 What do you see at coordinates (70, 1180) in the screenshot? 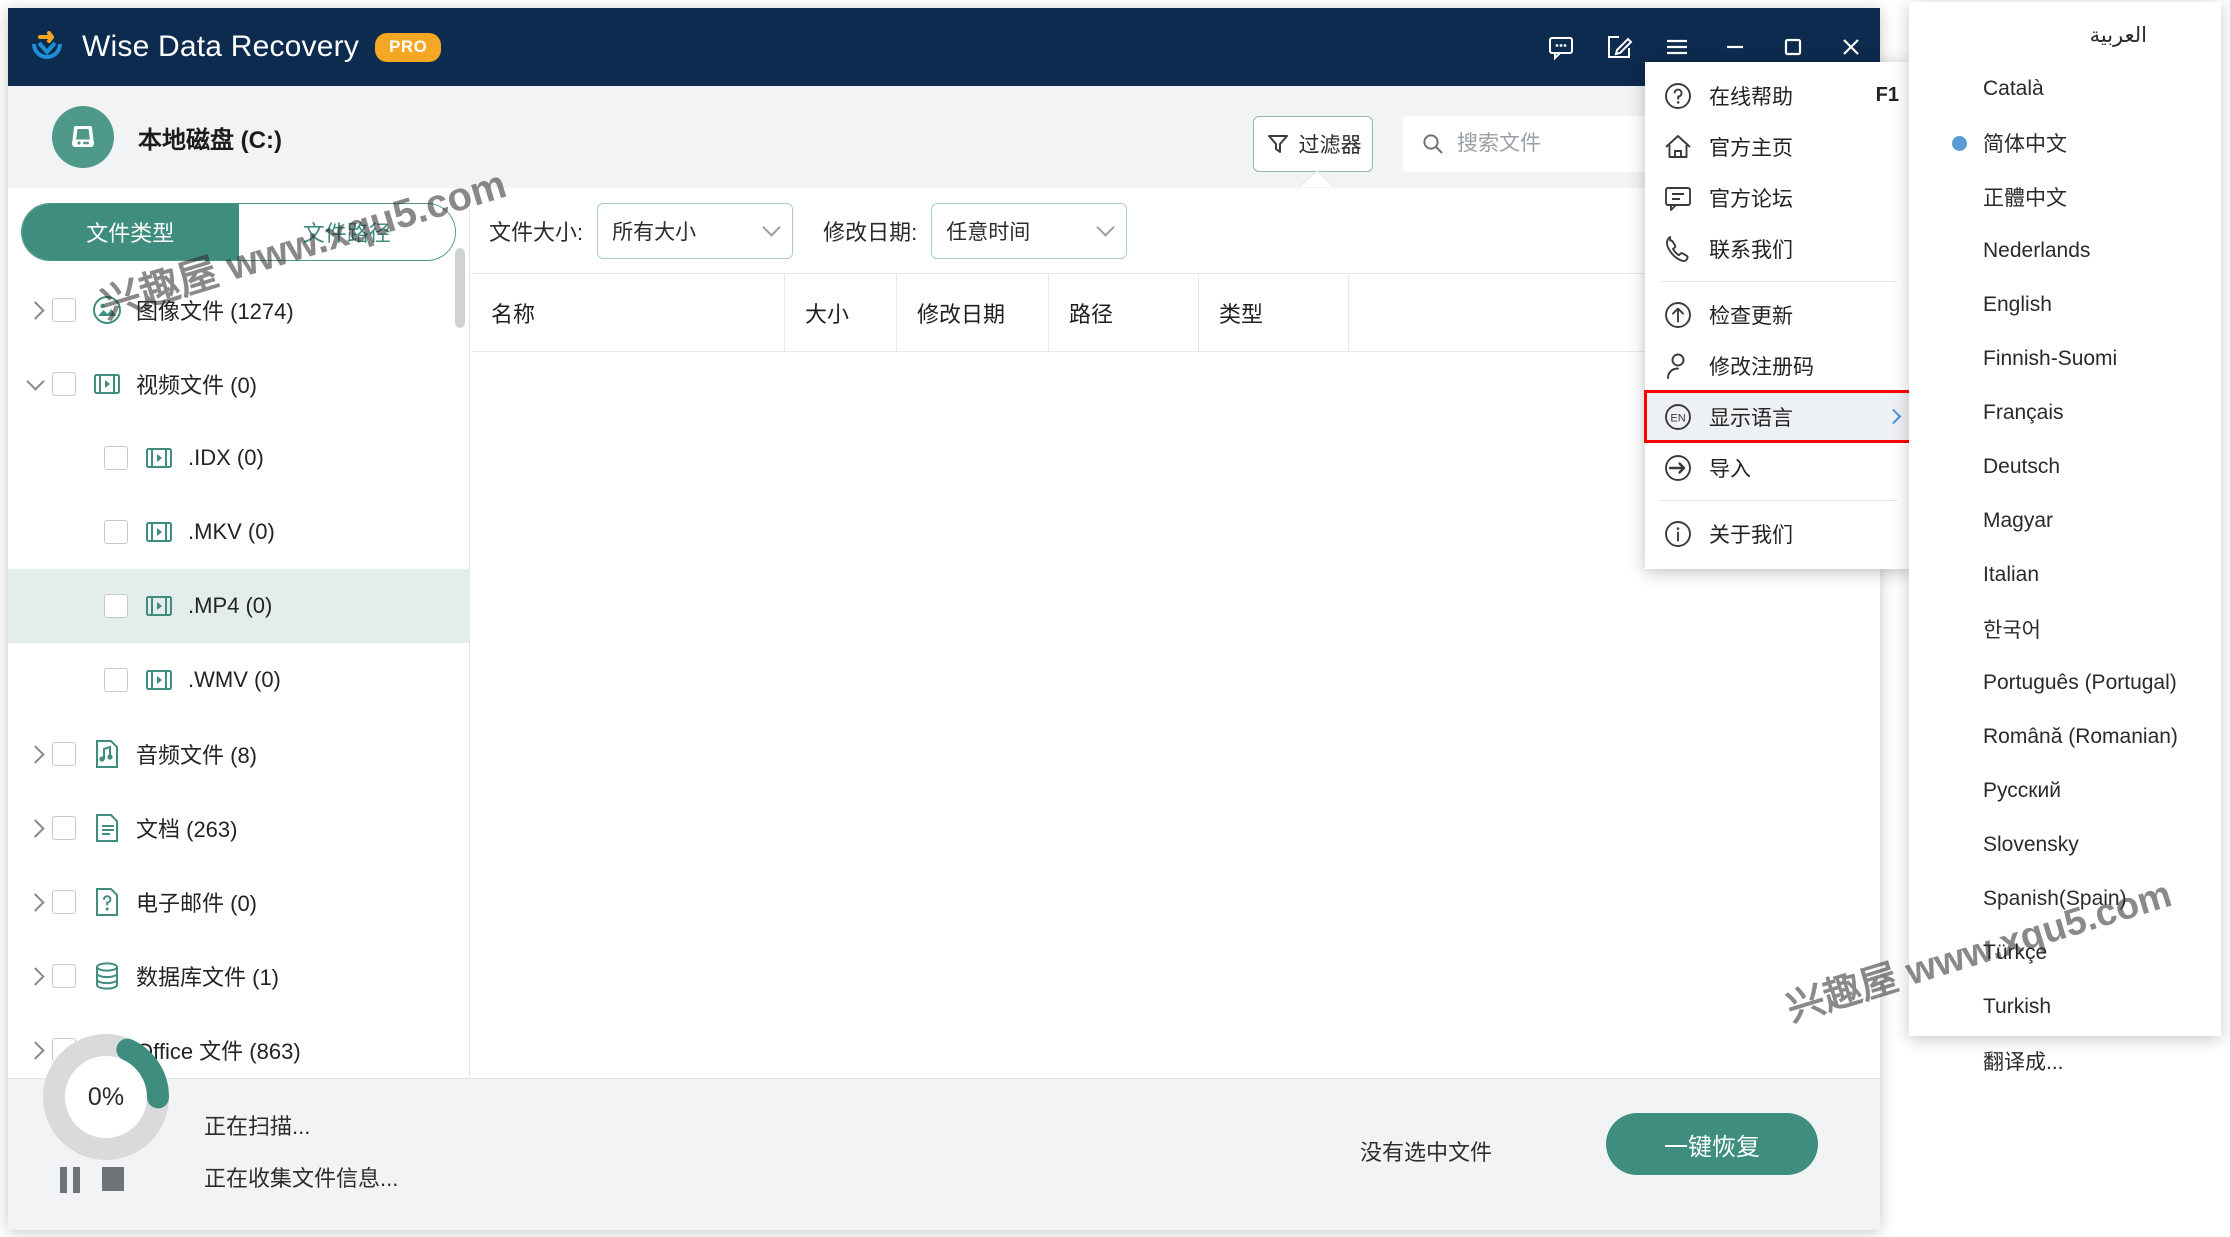
I see `pause-icon` at bounding box center [70, 1180].